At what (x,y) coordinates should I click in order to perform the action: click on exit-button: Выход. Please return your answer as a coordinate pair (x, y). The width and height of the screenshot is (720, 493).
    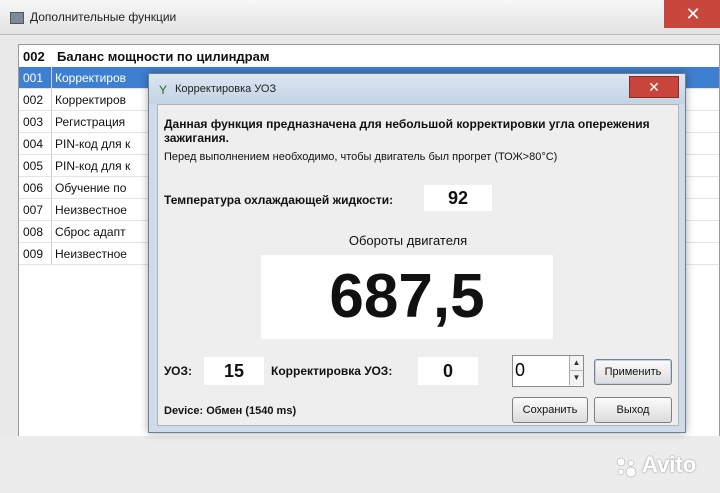
    Looking at the image, I should click on (633, 410).